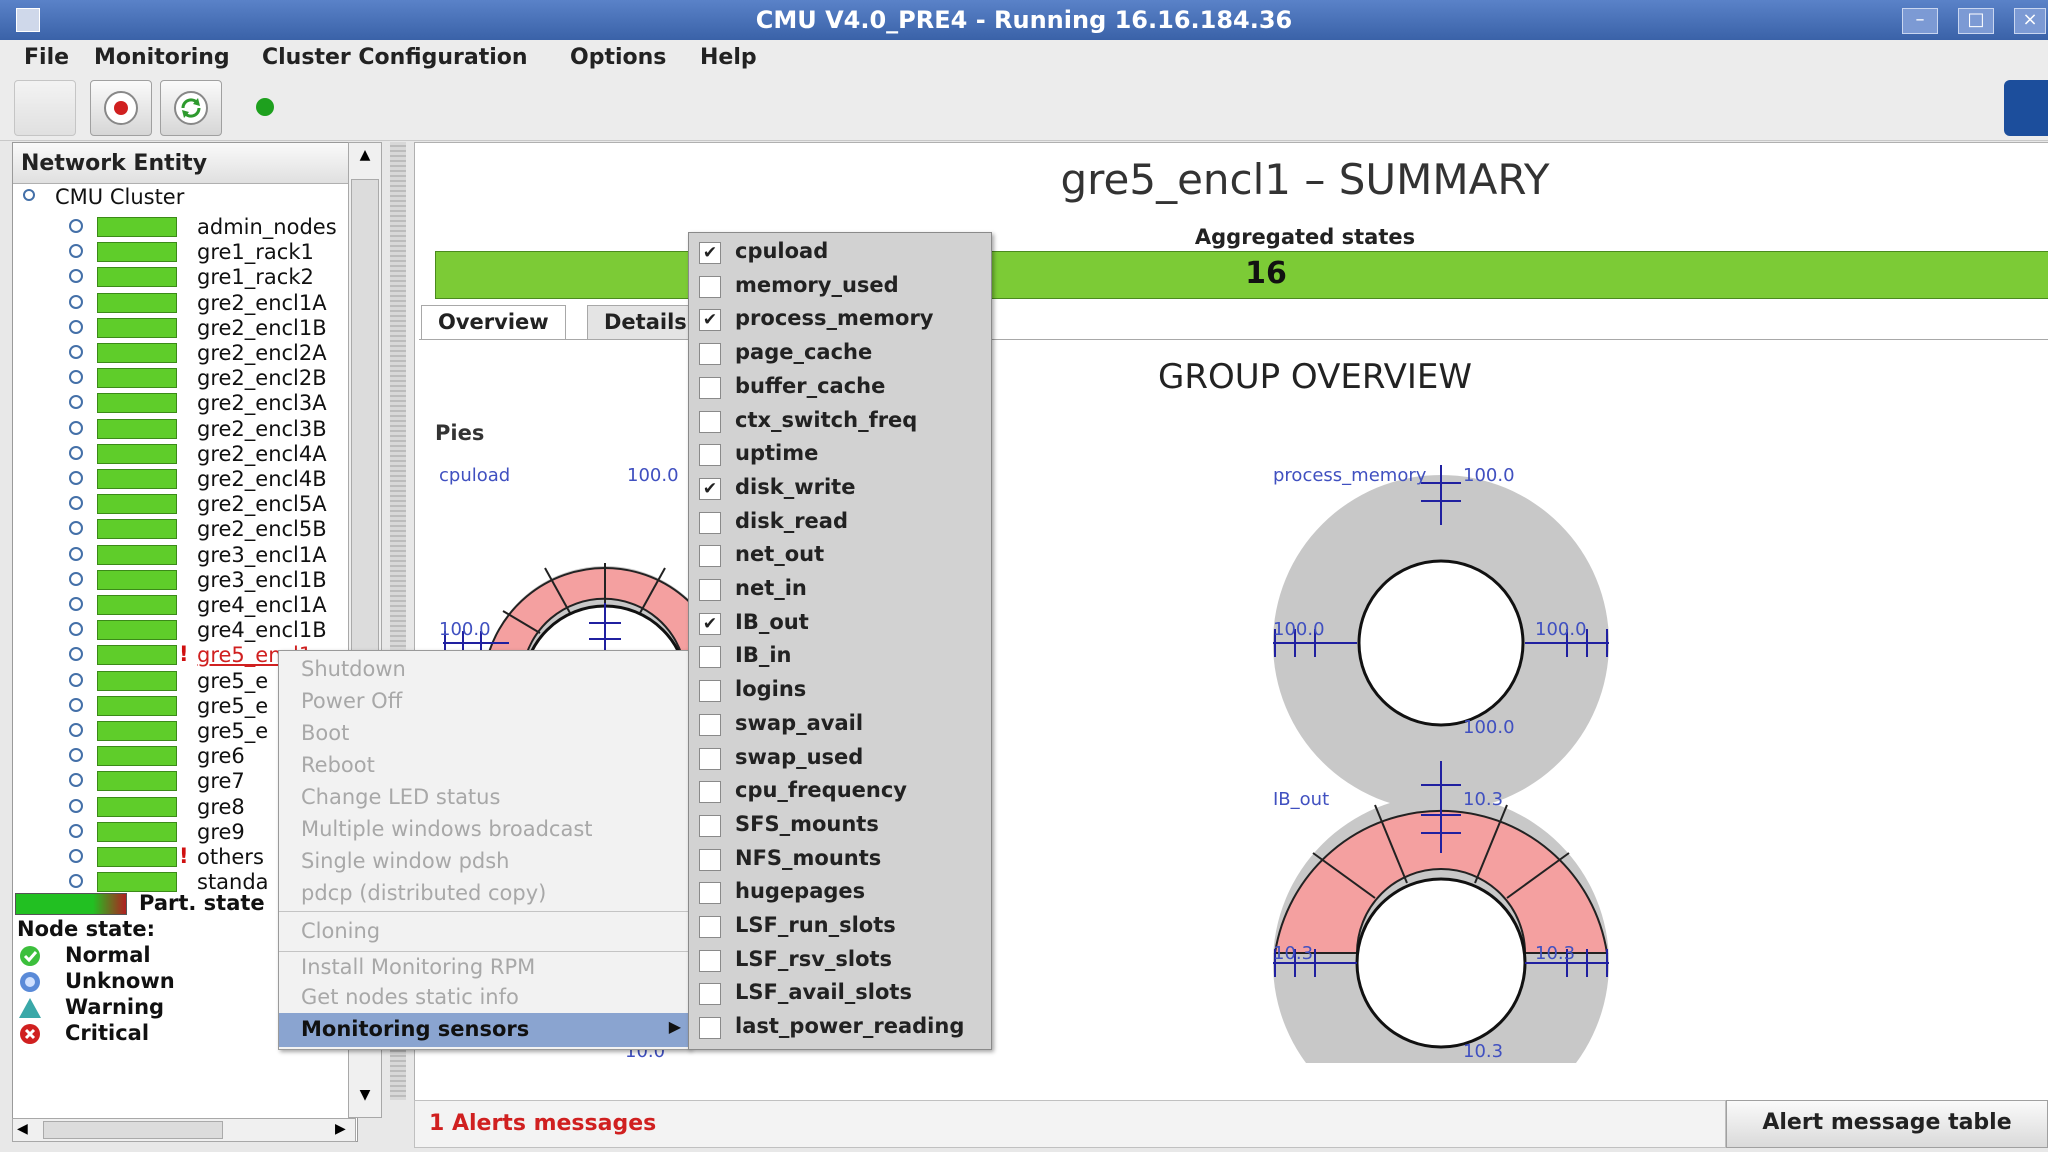 The width and height of the screenshot is (2048, 1152). I want to click on sensor-menu-item: ✔ disk_write, so click(844, 488).